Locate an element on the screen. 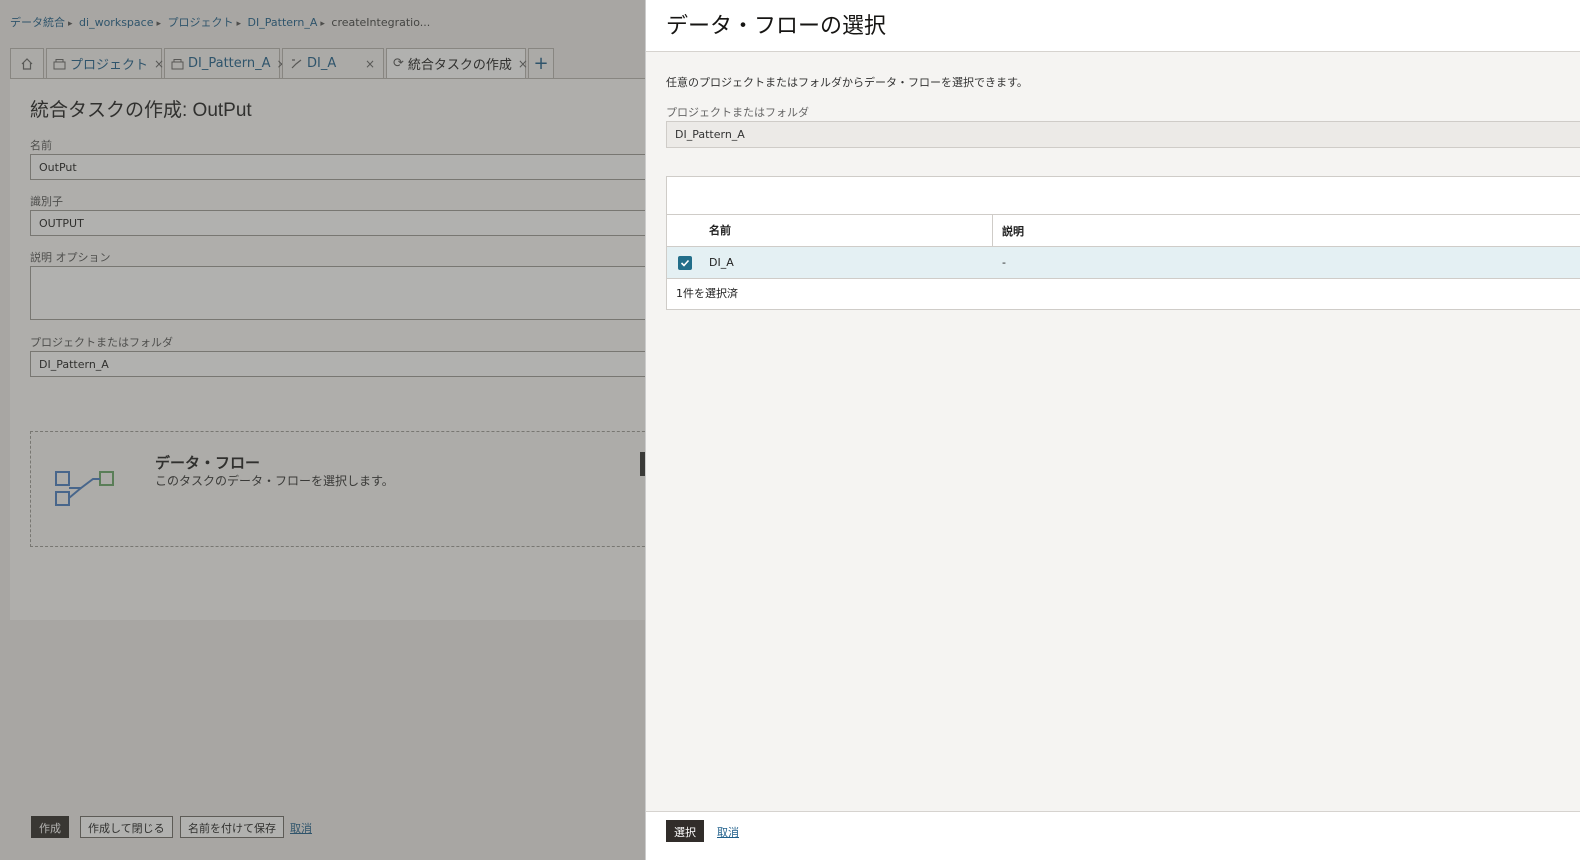 The width and height of the screenshot is (1580, 860). row-description: - is located at coordinates (1004, 262).